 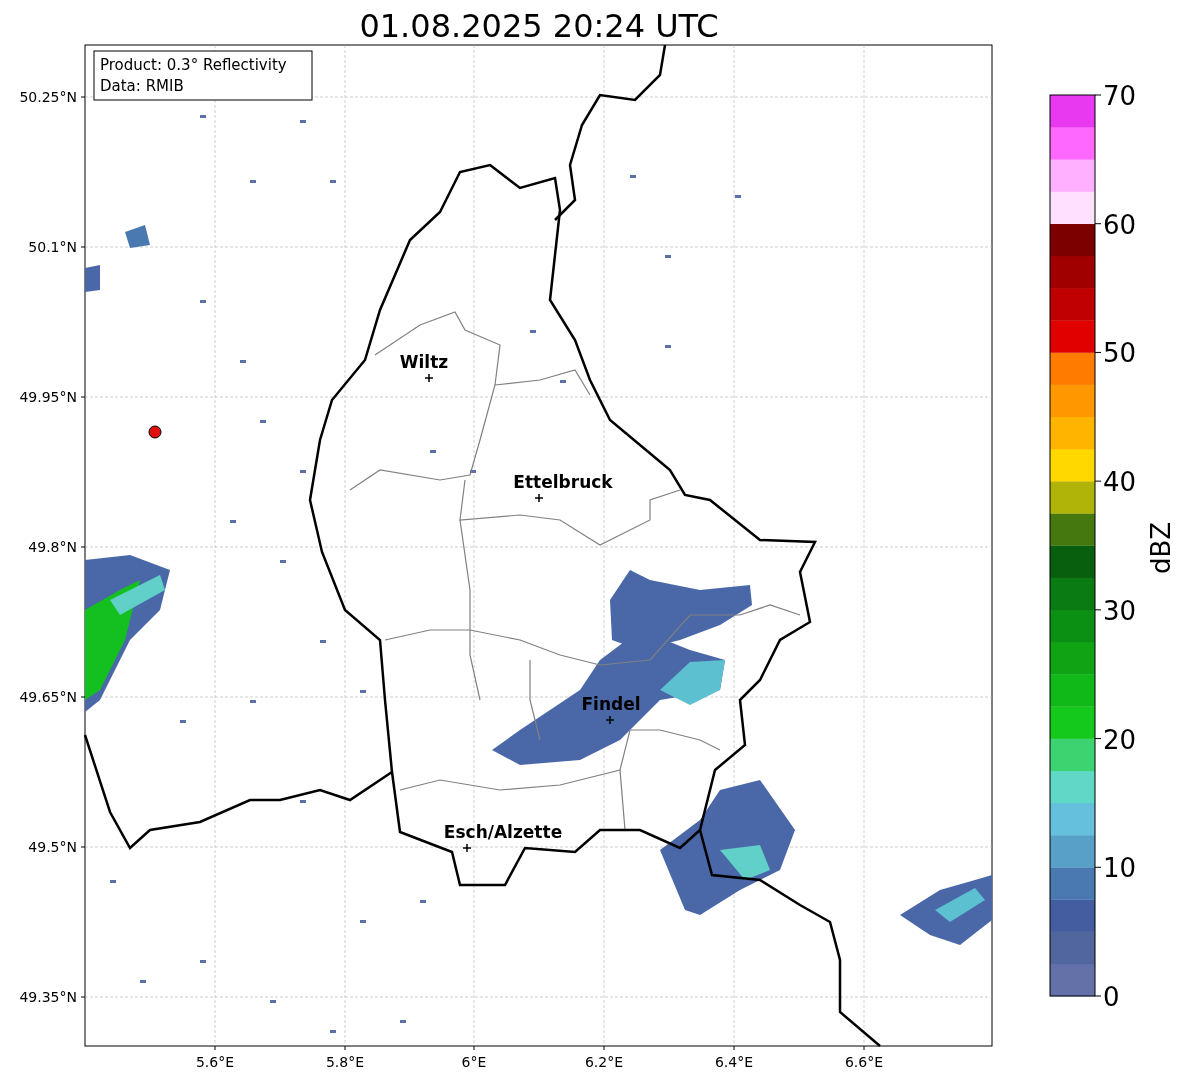 I want to click on colorbar-tick-label: 40, so click(x=1120, y=482).